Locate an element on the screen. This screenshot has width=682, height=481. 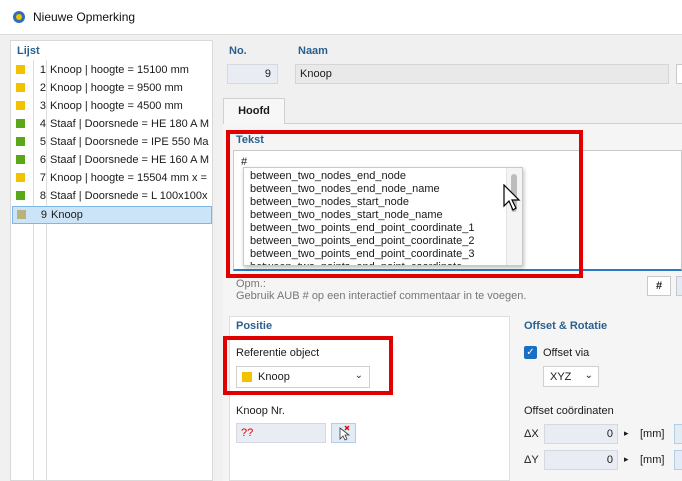
list-item-label: Knoop | hoogte = 15100 mm is located at coordinates (119, 70).